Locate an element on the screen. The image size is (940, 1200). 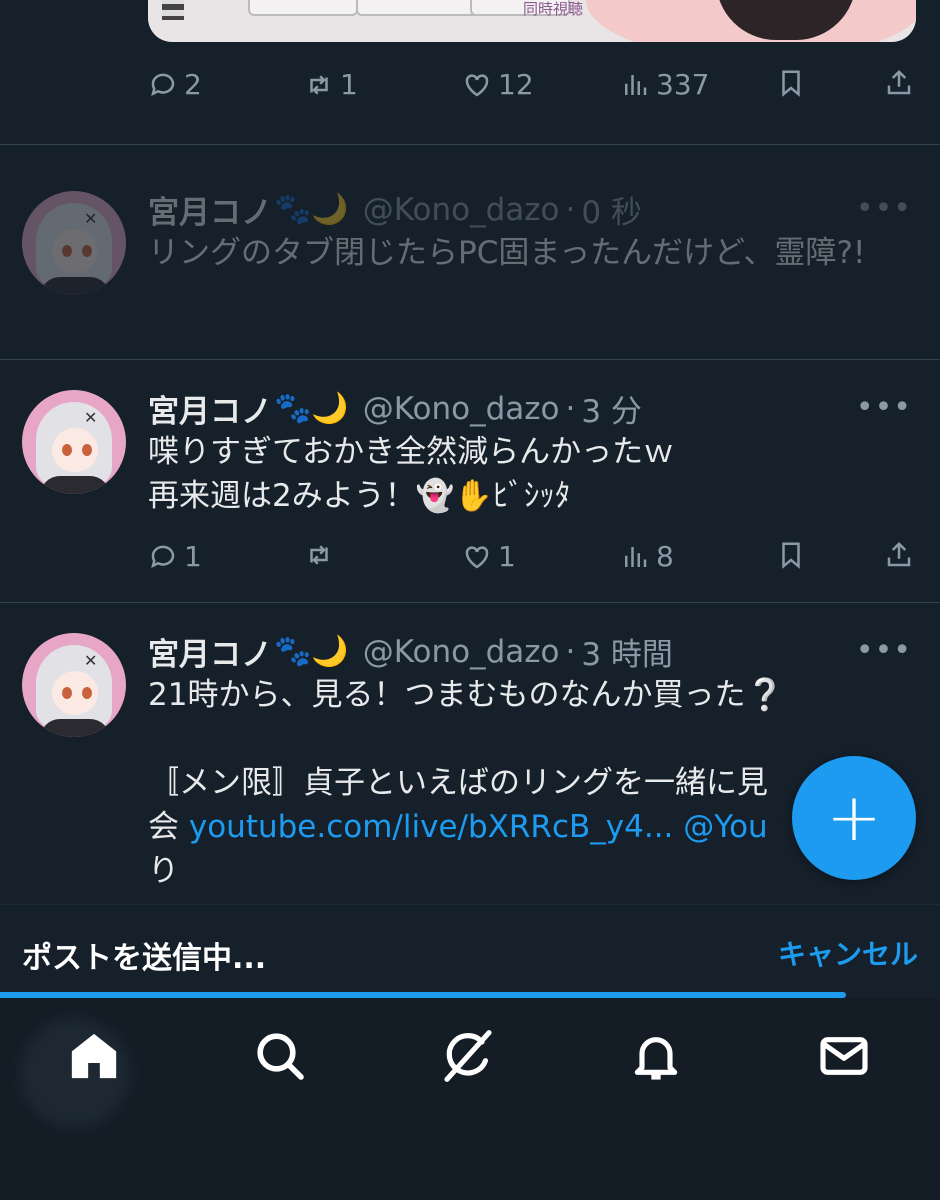
tweet-header: 宮月コノ 🐾🌙 @Kono_dazo · 0 秒 is located at coordinates (395, 209).